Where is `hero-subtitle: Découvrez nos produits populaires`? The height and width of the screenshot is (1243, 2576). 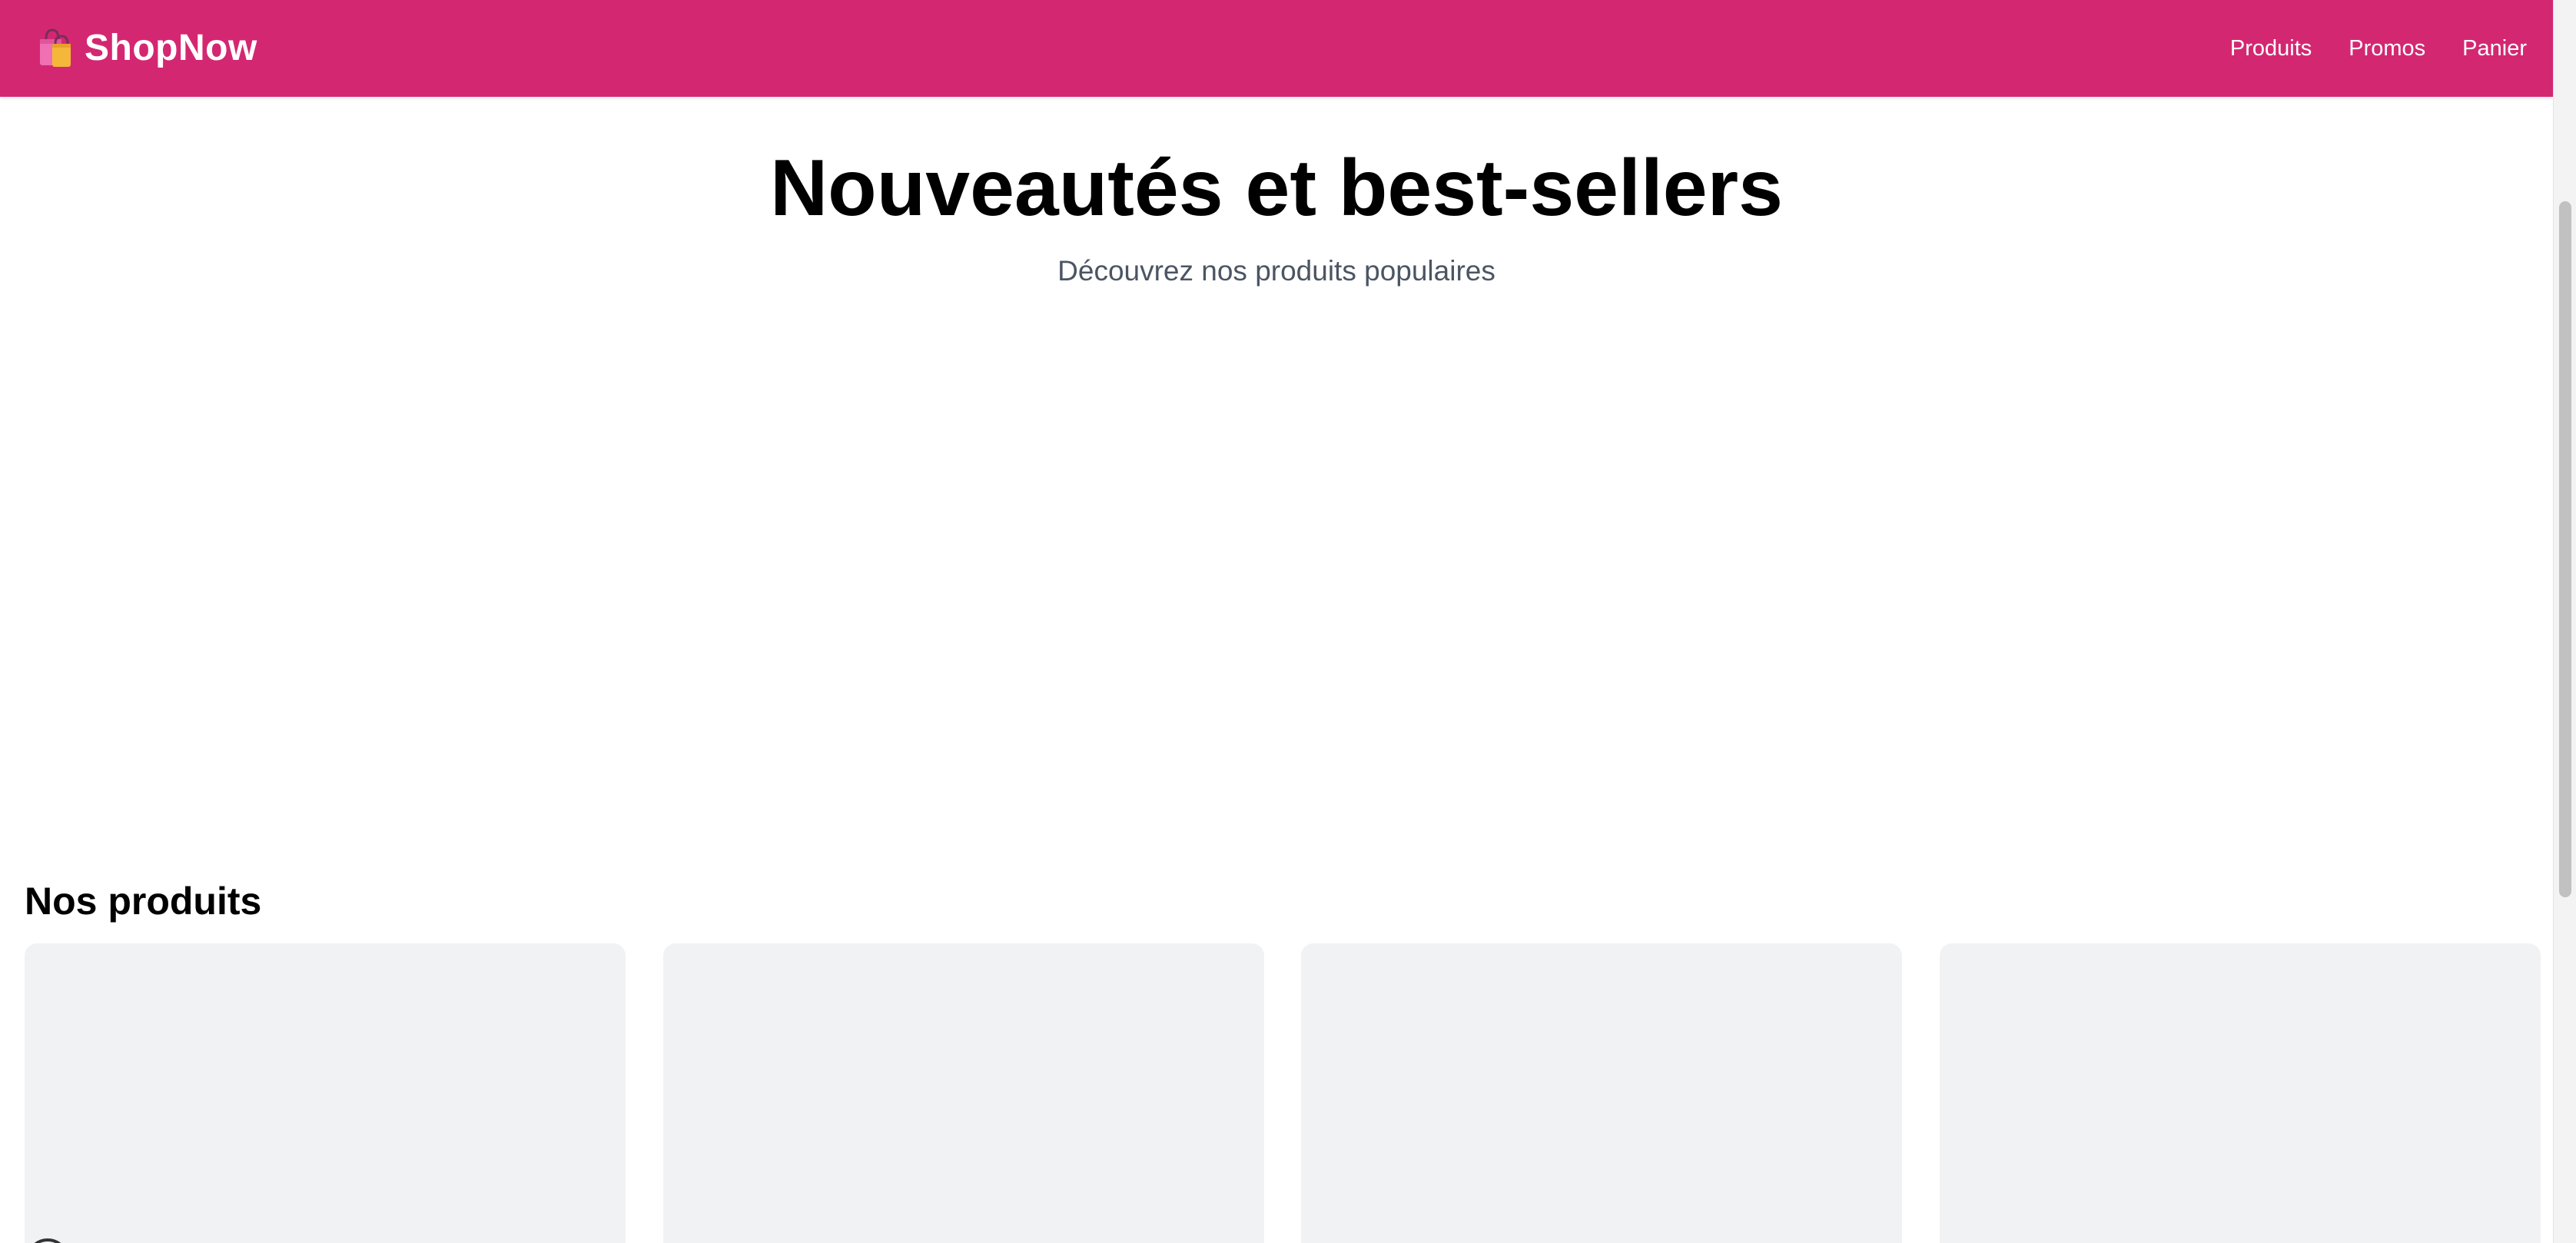
hero-subtitle: Découvrez nos produits populaires is located at coordinates (1276, 271).